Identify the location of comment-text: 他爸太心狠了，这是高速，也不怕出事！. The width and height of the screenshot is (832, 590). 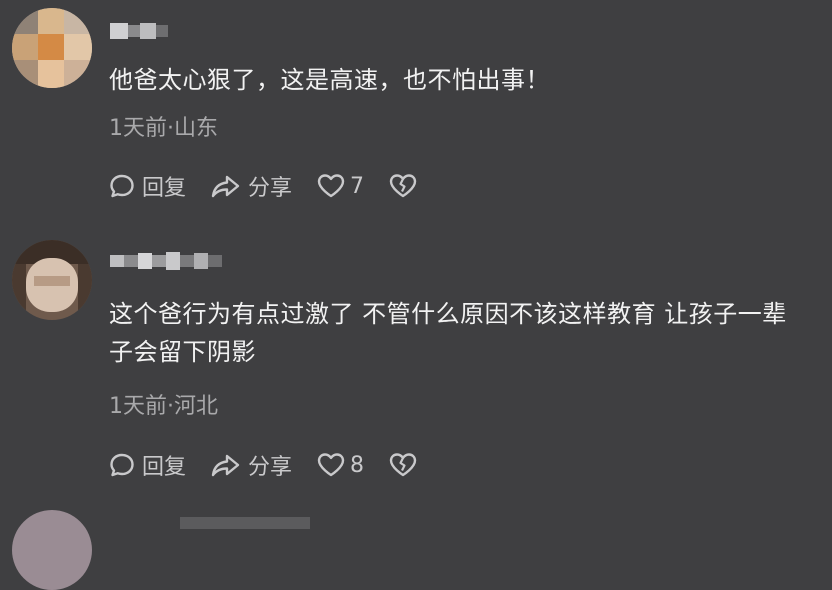
(329, 80).